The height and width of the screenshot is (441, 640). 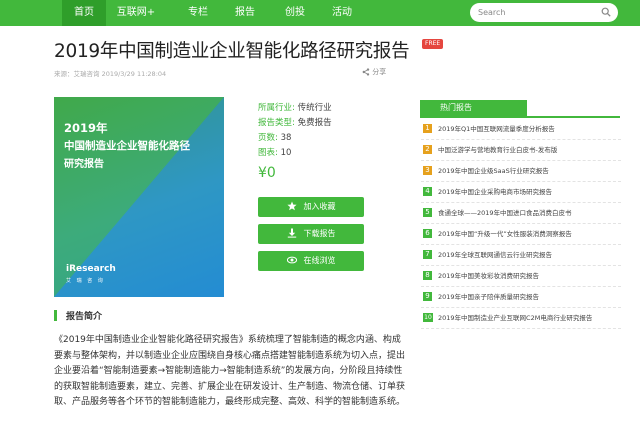 What do you see at coordinates (505, 212) in the screenshot?
I see `hot-report-link: 食通全球——2019年中国进口食品消费白皮书` at bounding box center [505, 212].